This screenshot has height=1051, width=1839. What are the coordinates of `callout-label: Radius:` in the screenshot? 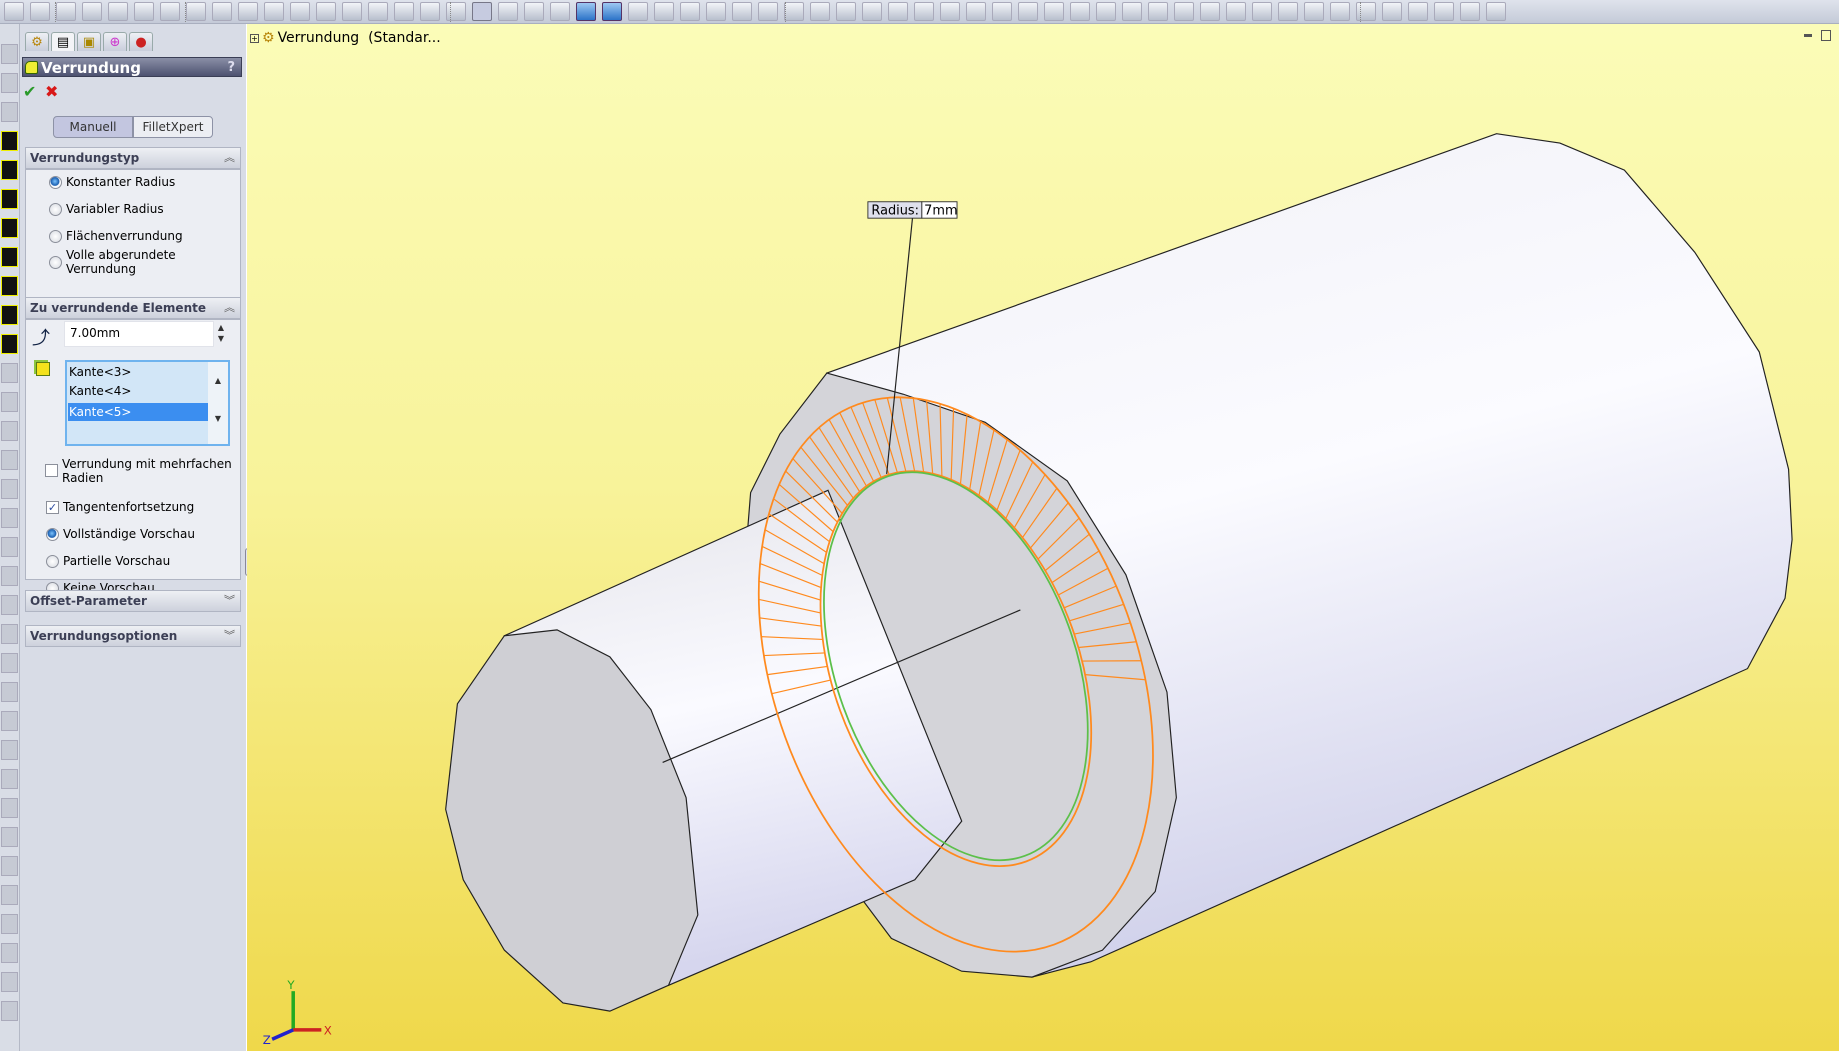 It's located at (895, 211).